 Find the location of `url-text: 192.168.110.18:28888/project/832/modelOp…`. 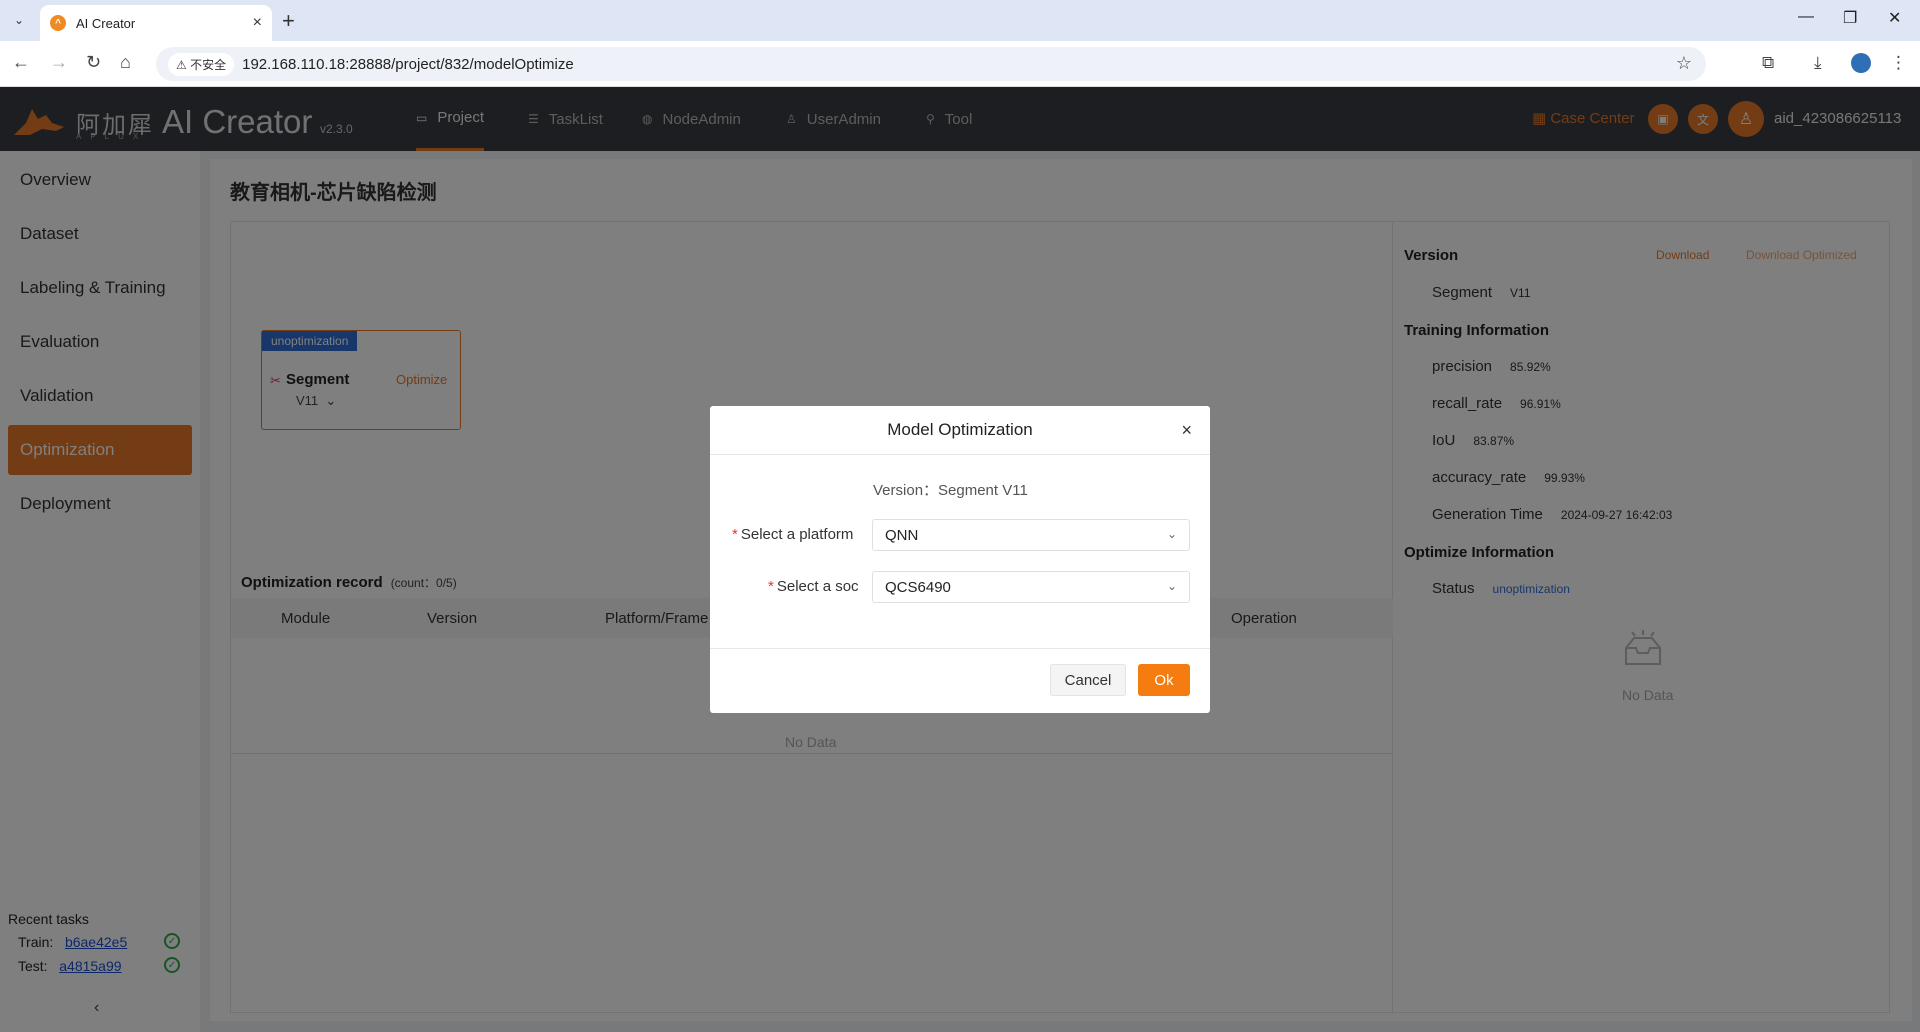

url-text: 192.168.110.18:28888/project/832/modelOp… is located at coordinates (408, 64).